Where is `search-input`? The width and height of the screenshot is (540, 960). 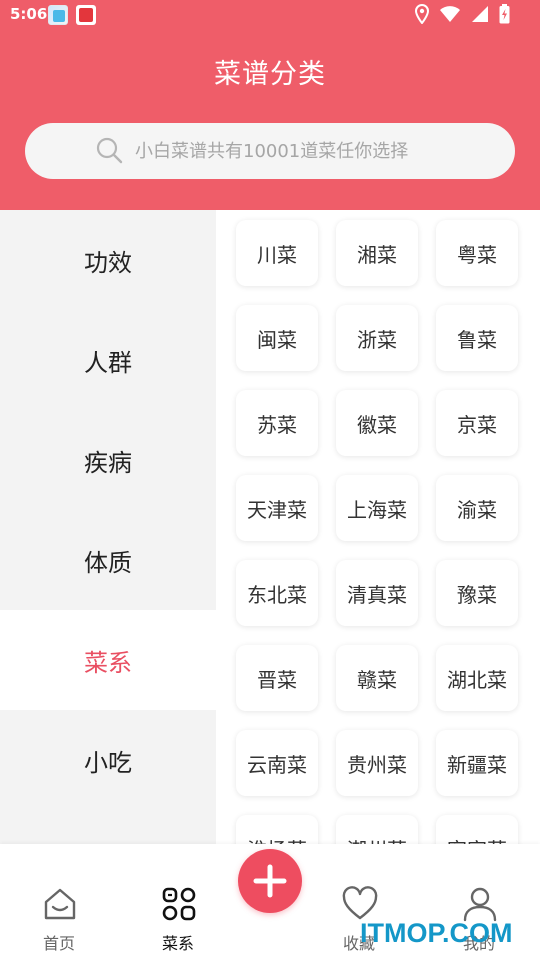
search-input is located at coordinates (315, 151).